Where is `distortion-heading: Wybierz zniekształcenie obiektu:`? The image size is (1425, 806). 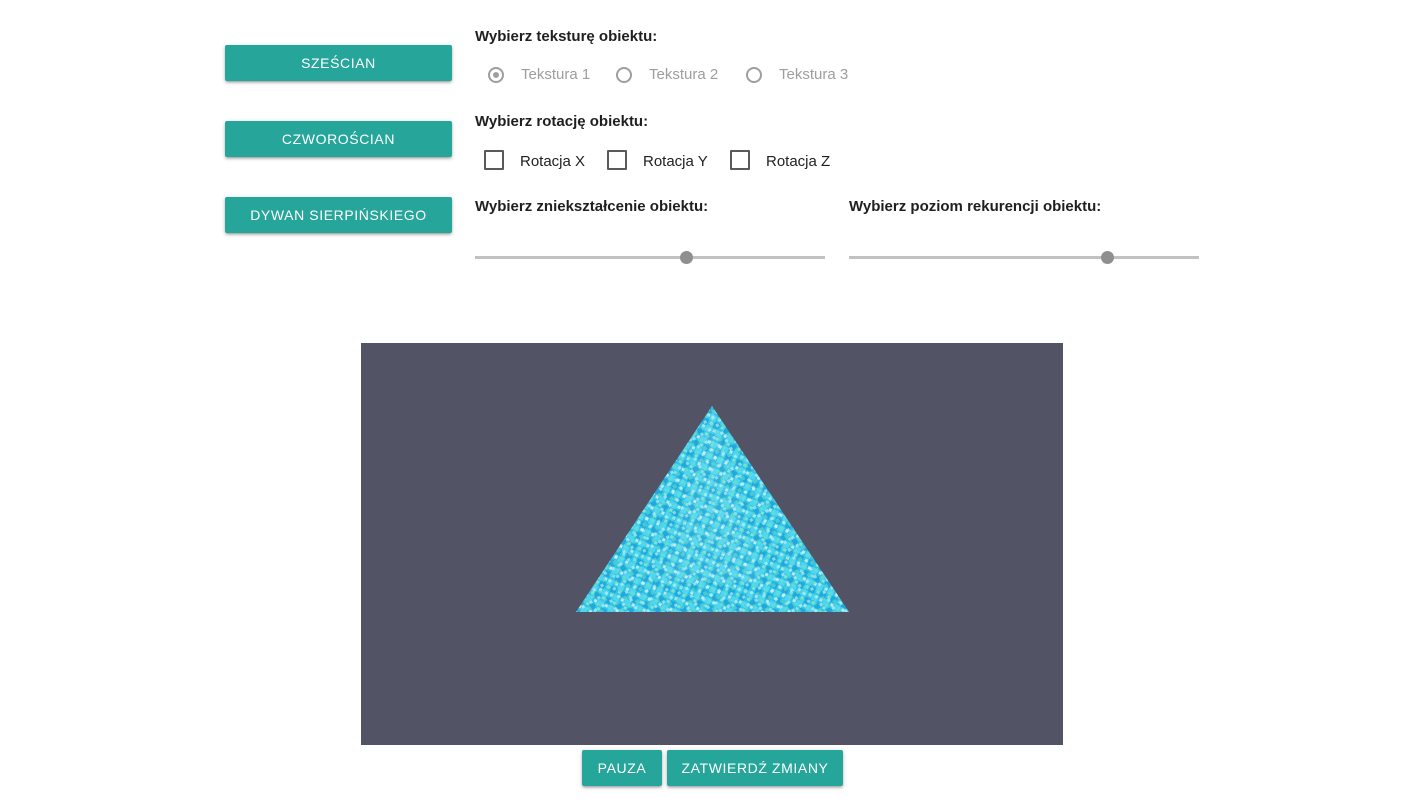 distortion-heading: Wybierz zniekształcenie obiektu: is located at coordinates (592, 206).